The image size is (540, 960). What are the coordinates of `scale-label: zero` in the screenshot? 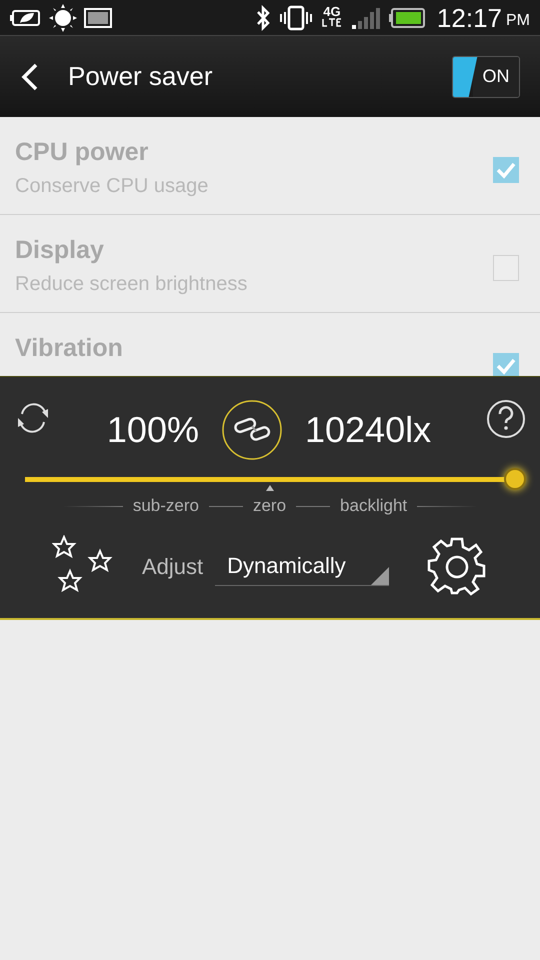 It's located at (269, 505).